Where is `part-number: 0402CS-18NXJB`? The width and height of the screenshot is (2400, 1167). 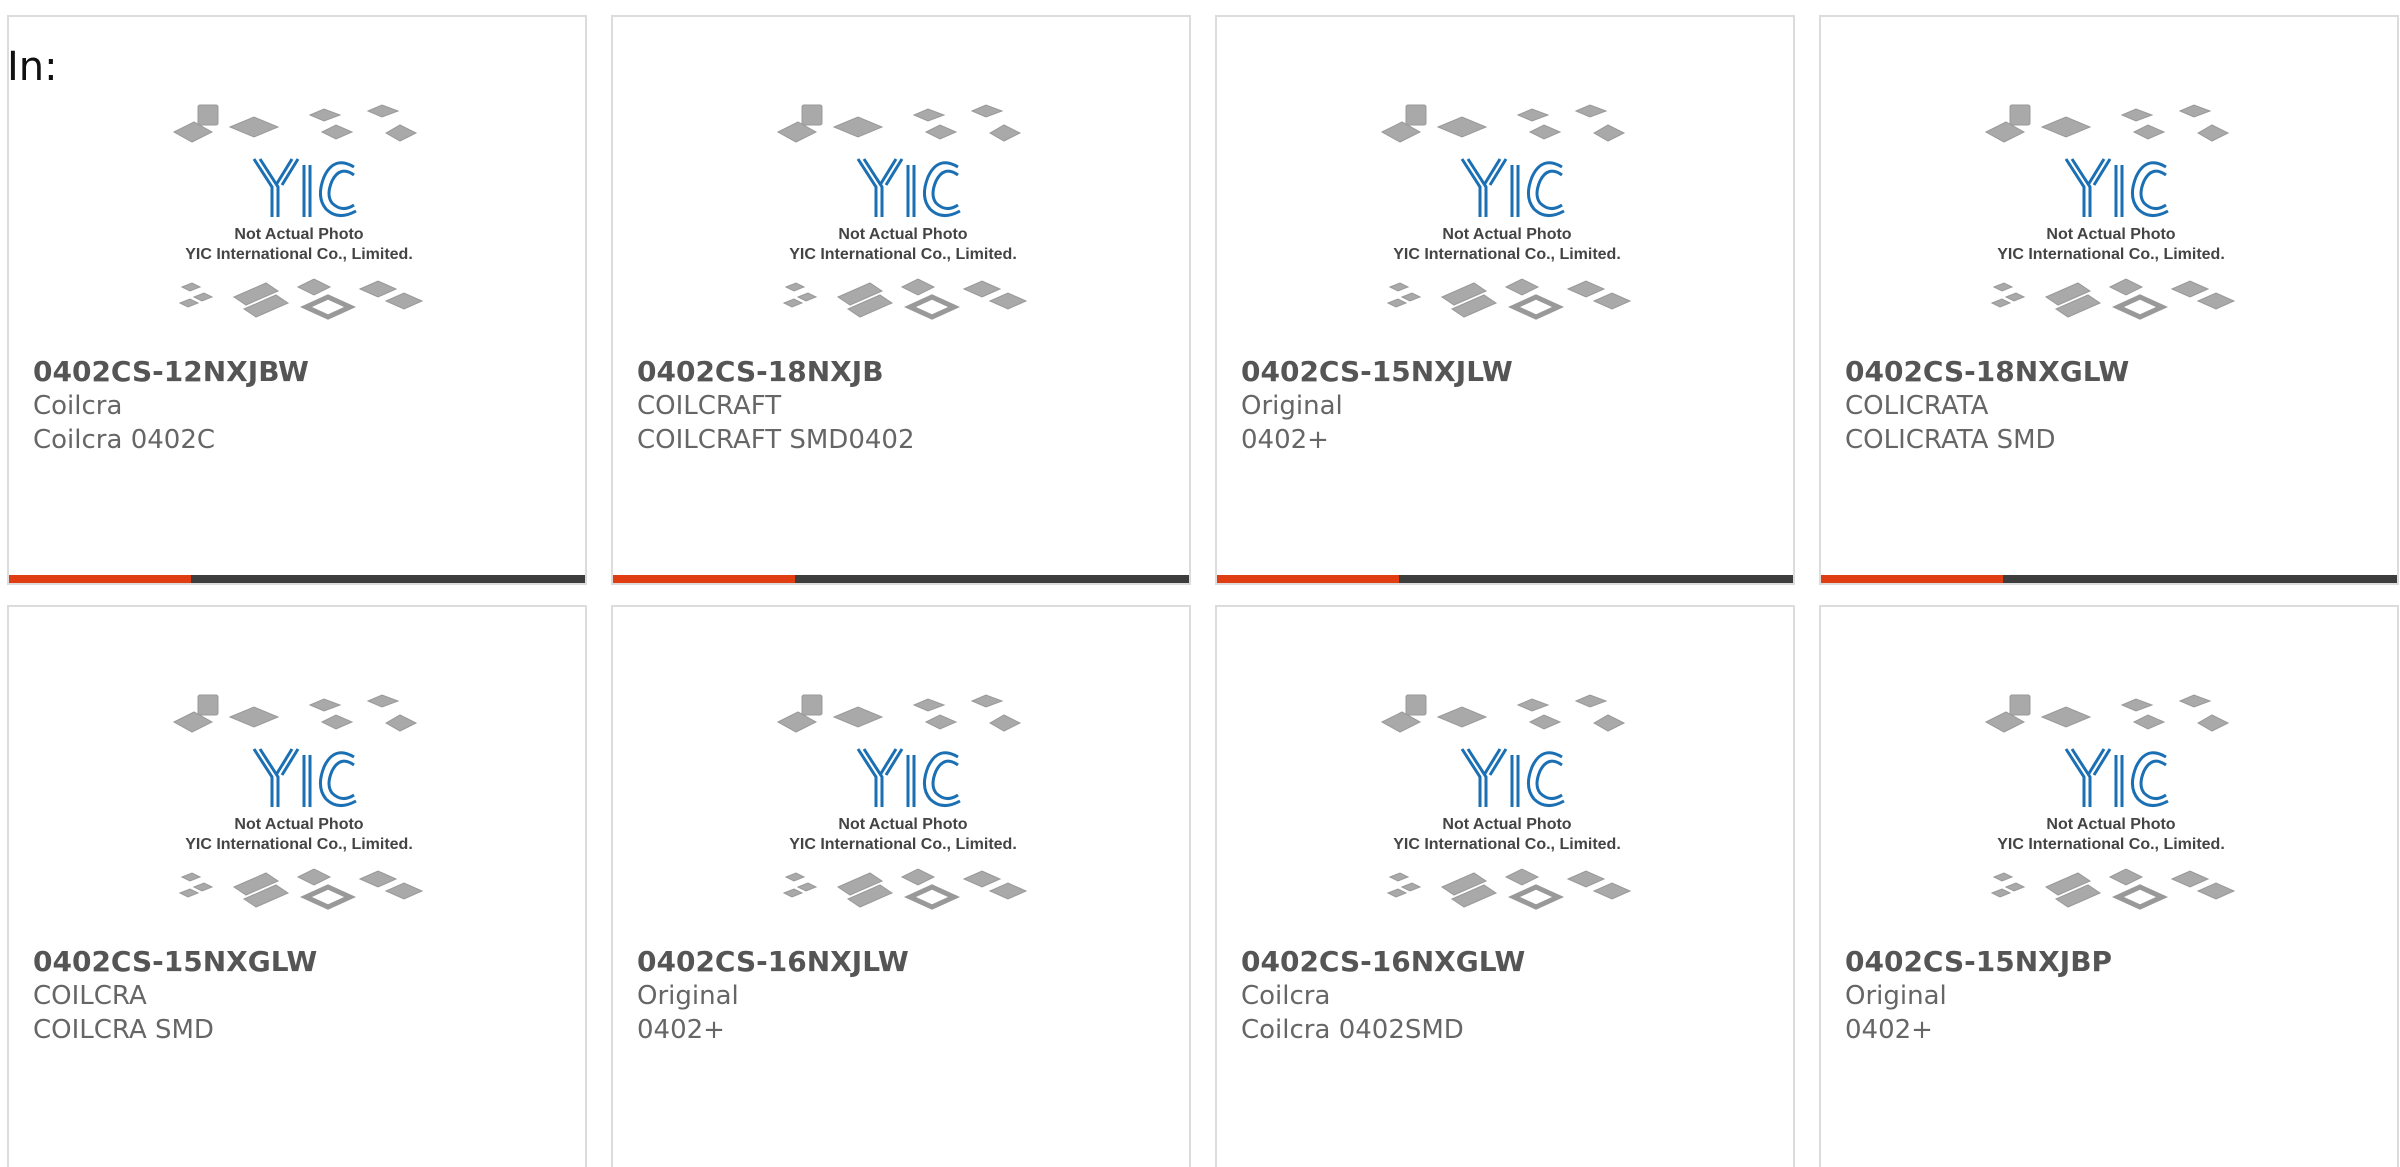
part-number: 0402CS-18NXJB is located at coordinates (776, 372).